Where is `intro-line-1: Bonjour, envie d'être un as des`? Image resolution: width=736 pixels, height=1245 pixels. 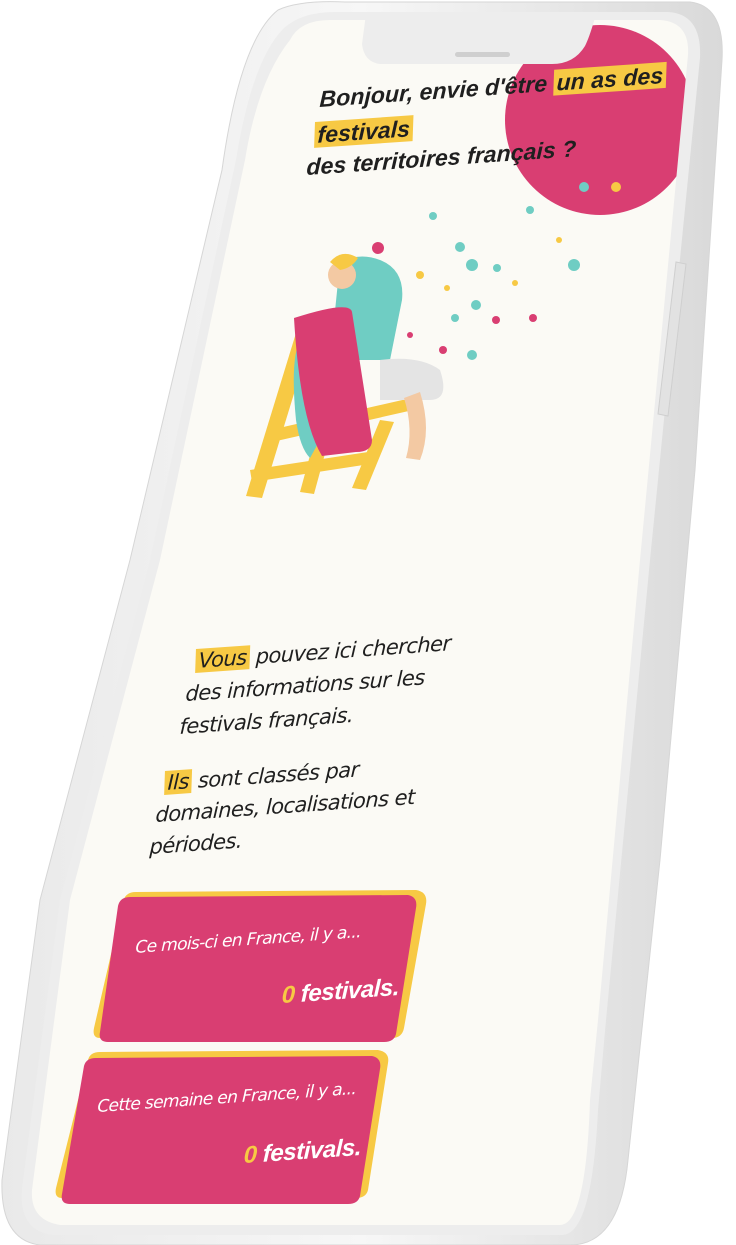 intro-line-1: Bonjour, envie d'être un as des is located at coordinates (493, 87).